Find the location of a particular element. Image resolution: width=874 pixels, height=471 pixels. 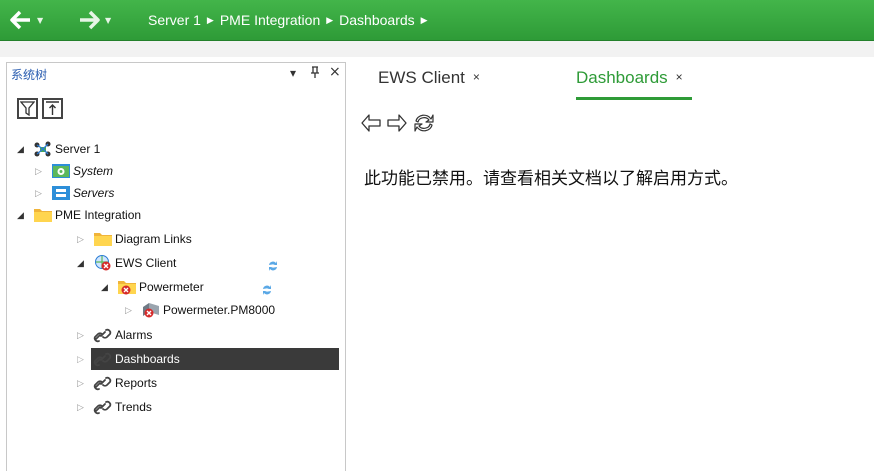

tree-item-trends: ▷ Trends is located at coordinates (172, 407).